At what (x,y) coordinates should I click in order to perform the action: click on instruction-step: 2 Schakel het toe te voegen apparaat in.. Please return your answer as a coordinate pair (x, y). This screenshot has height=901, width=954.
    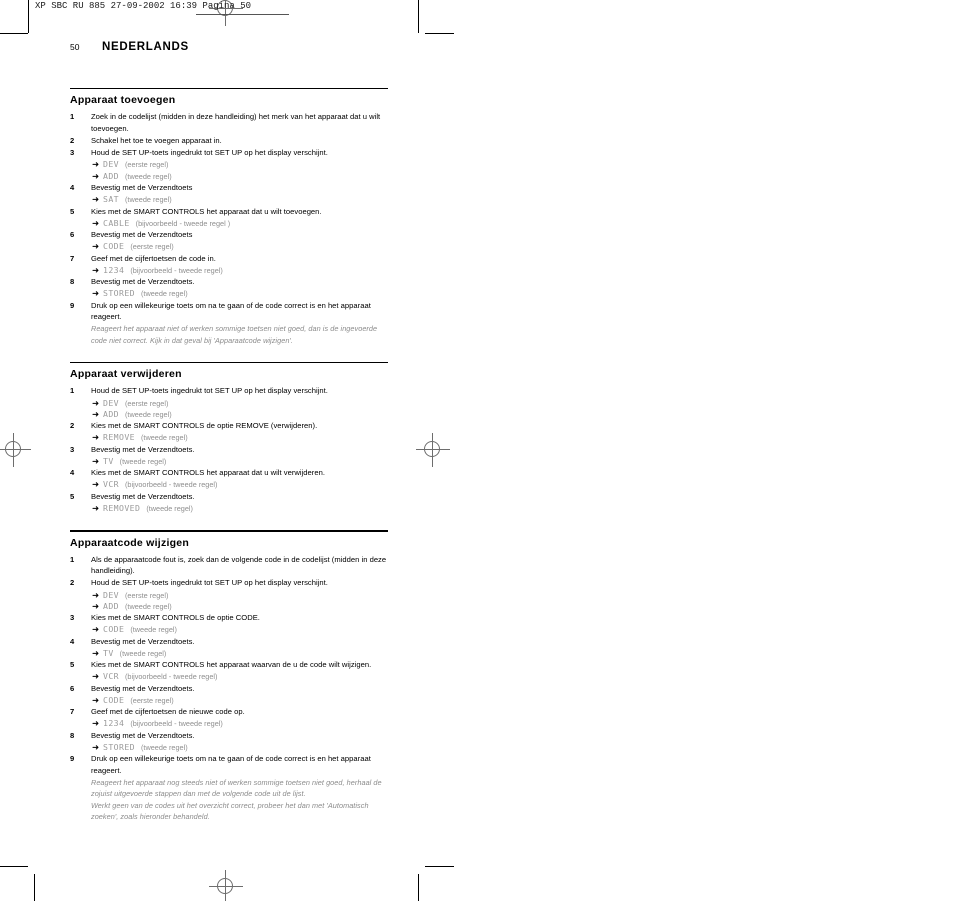
    Looking at the image, I should click on (230, 141).